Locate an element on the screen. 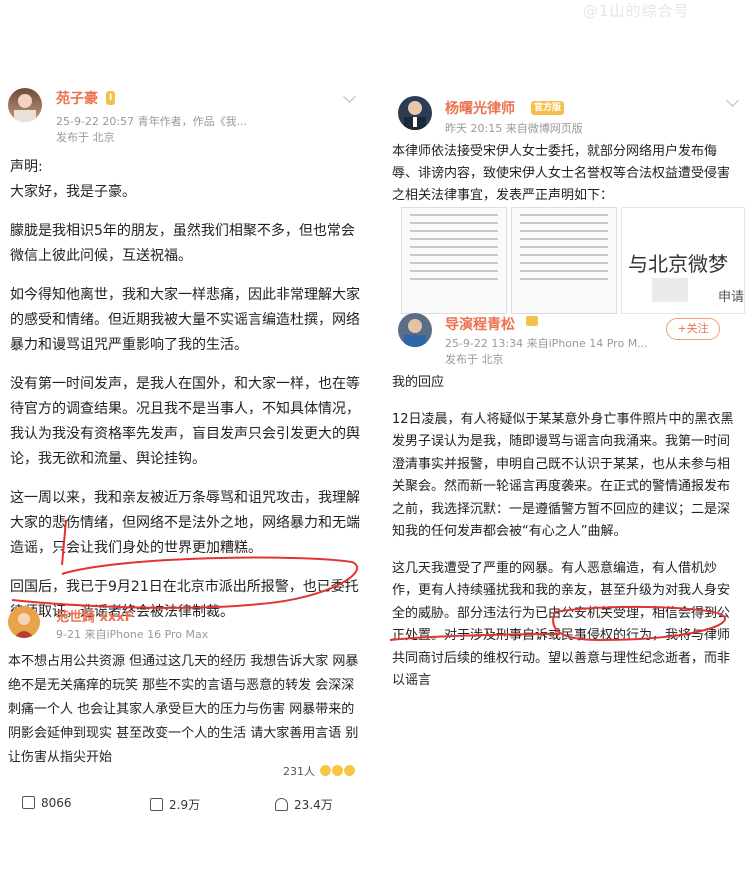 The width and height of the screenshot is (746, 885). commenter-avatar is located at coordinates (24, 622).